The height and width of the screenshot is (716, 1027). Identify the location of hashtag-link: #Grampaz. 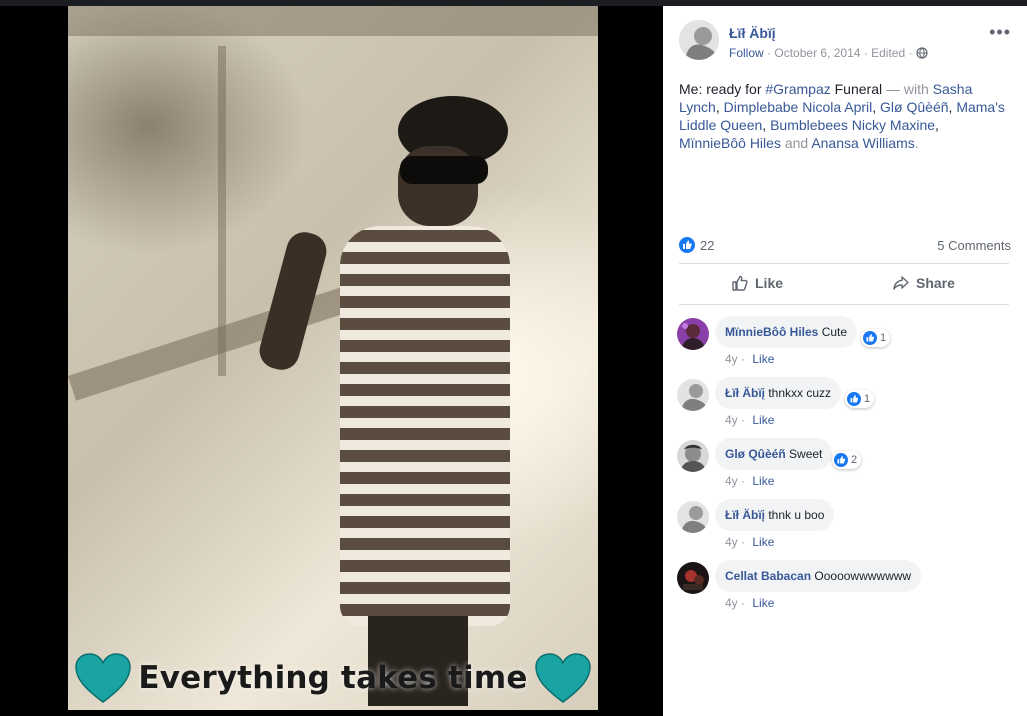
(797, 89).